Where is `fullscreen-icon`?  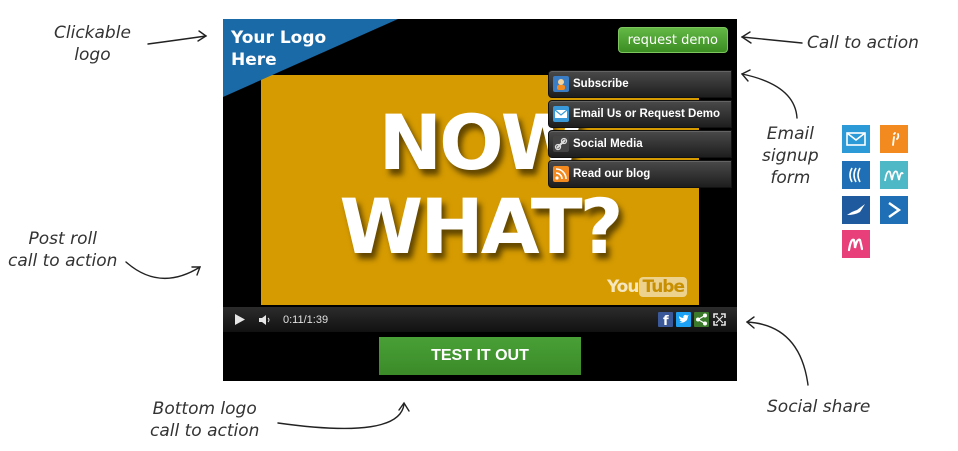
fullscreen-icon is located at coordinates (719, 319).